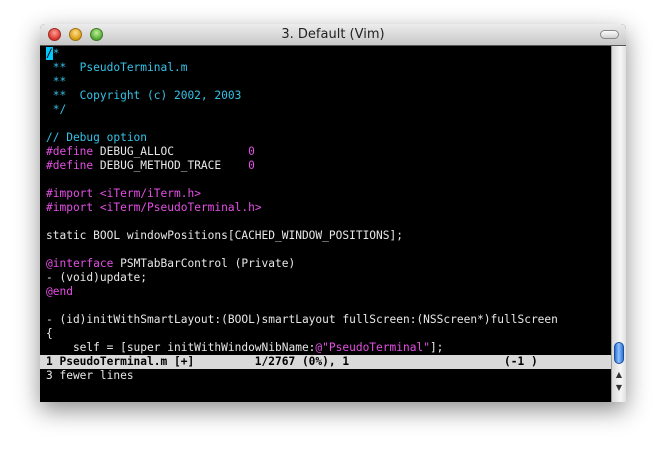 The width and height of the screenshot is (666, 457). I want to click on code-line: #import <iTerm/PseudoTerminal.h>, so click(154, 208).